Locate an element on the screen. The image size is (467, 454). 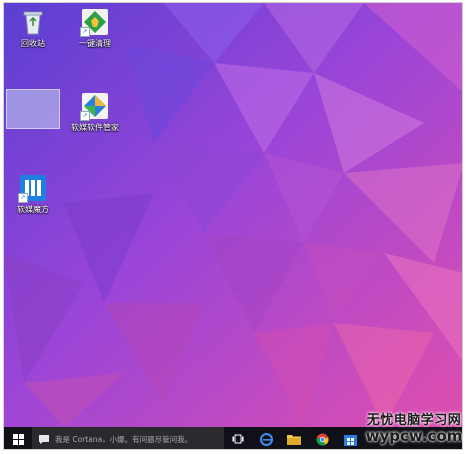
folder-icon is located at coordinates (294, 440).